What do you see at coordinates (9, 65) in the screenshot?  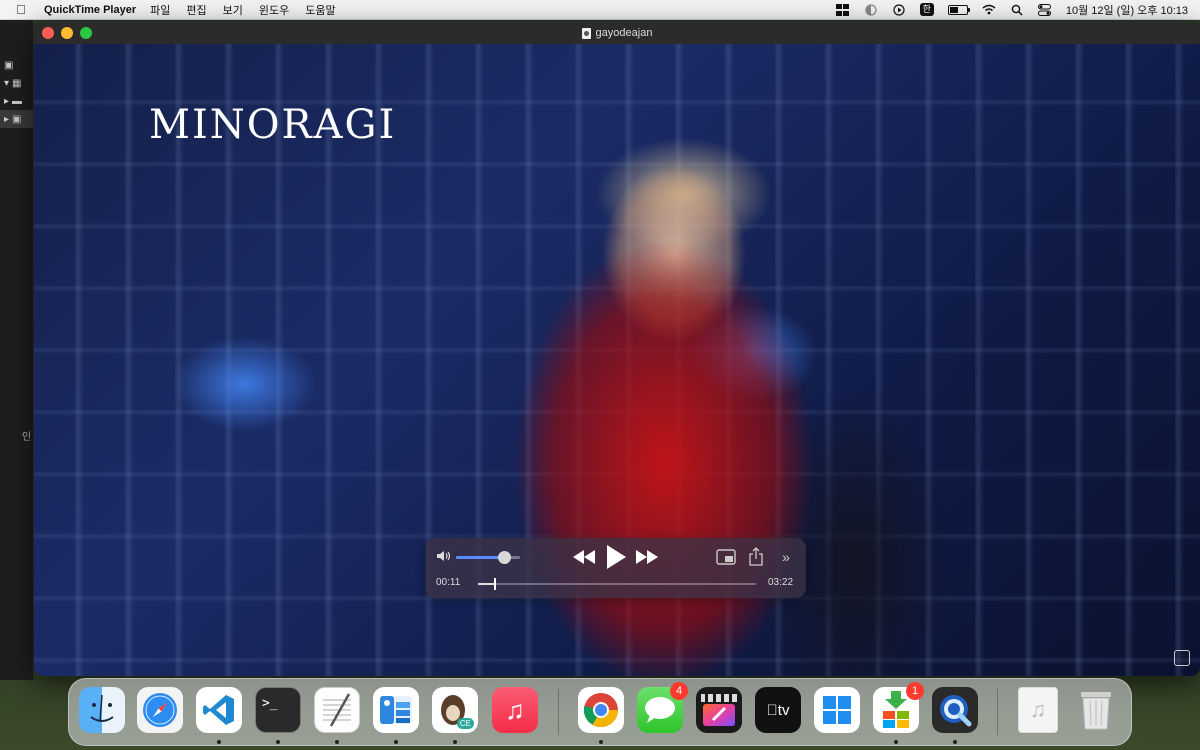 I see `clapper-icon: ▣` at bounding box center [9, 65].